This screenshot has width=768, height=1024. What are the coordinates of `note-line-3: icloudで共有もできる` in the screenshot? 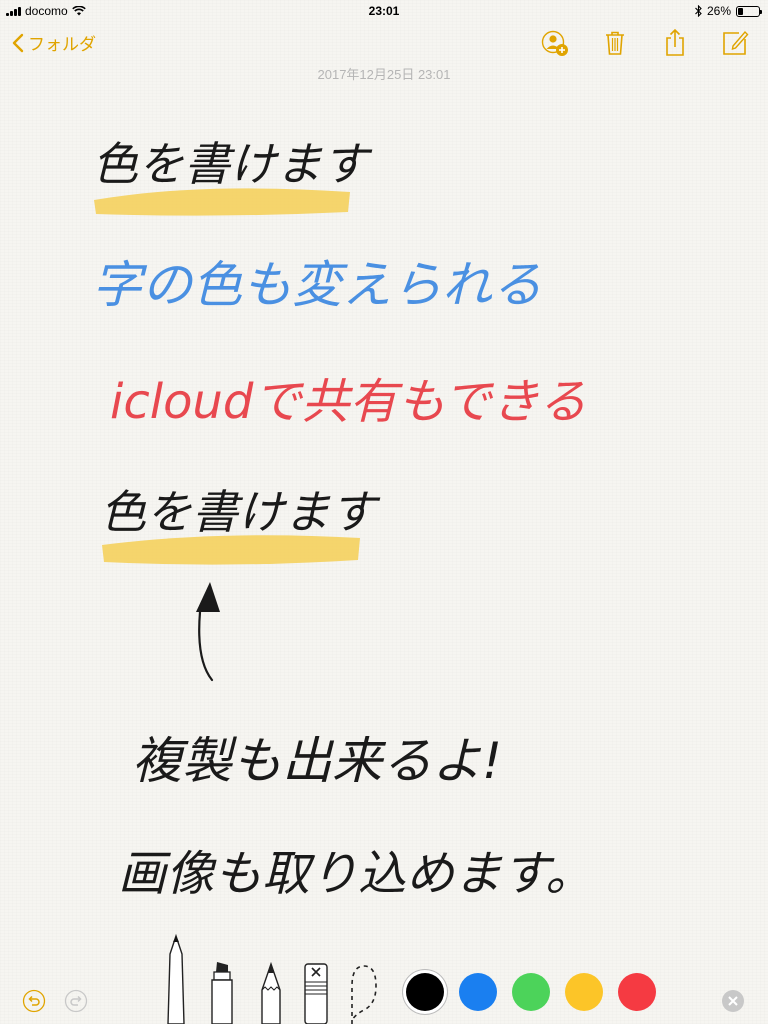 It's located at (348, 402).